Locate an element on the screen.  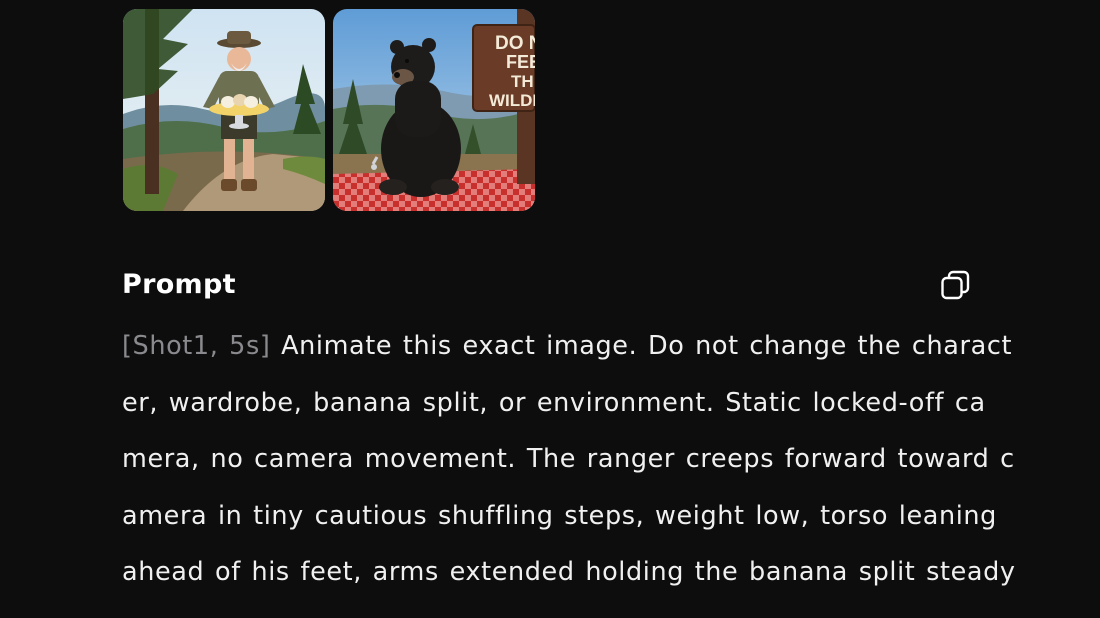
prompt-header: Prompt is located at coordinates (547, 286).